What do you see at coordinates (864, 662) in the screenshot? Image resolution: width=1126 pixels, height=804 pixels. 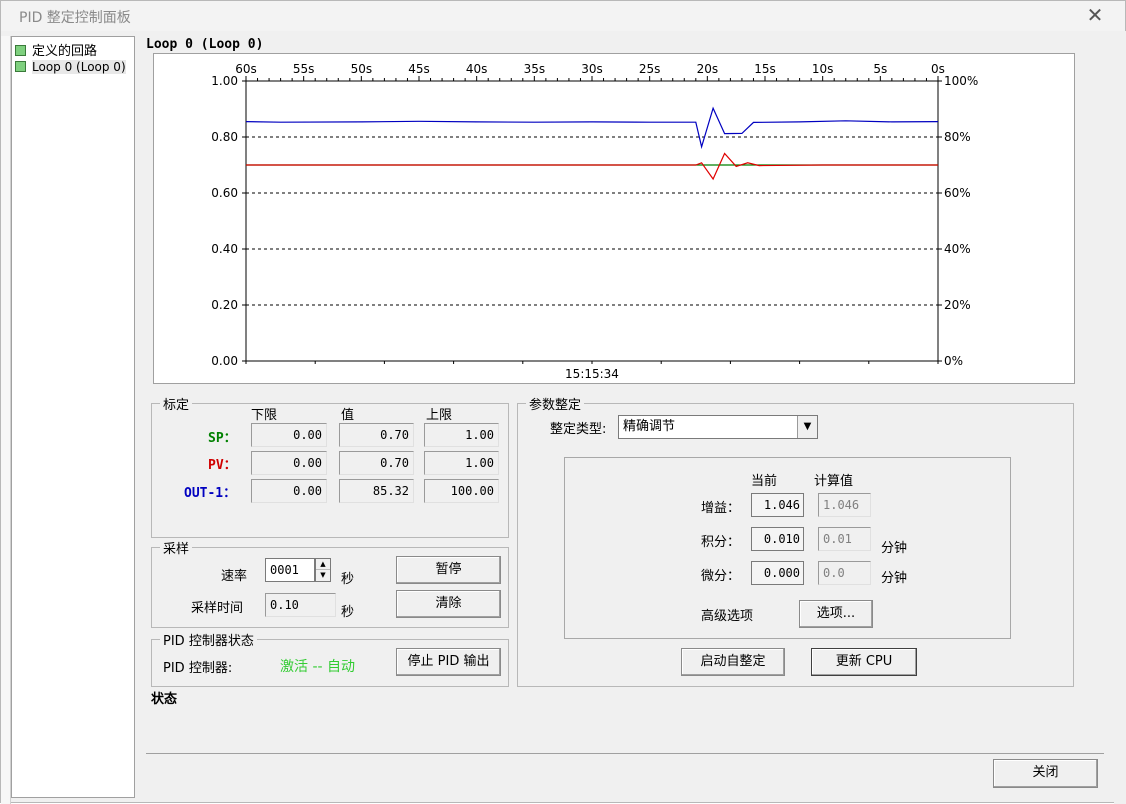 I see `update-cpu-button: 更新 CPU` at bounding box center [864, 662].